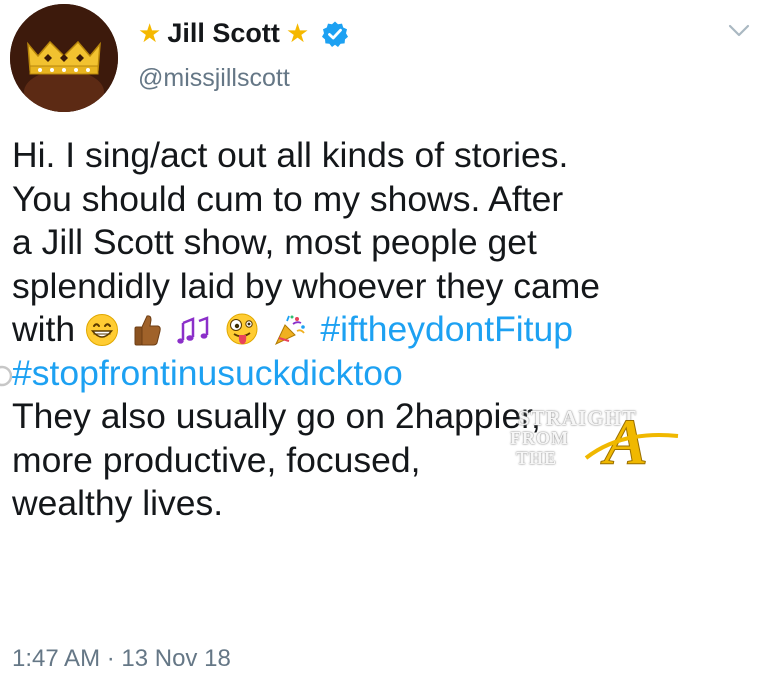 This screenshot has height=693, width=768. What do you see at coordinates (274, 242) in the screenshot?
I see `tweet-line: a Jill Scott show, most people get` at bounding box center [274, 242].